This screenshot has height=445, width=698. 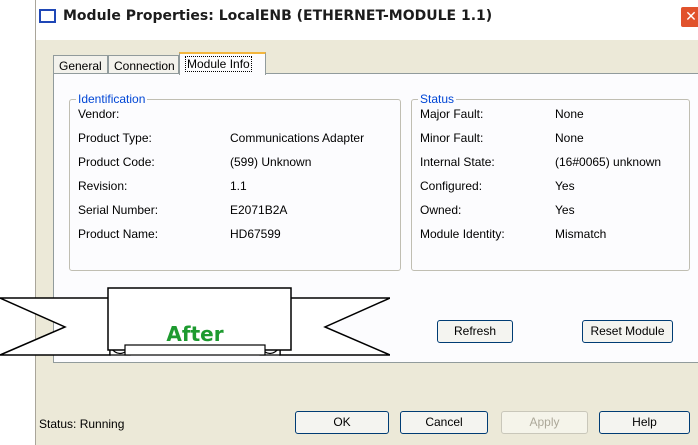 What do you see at coordinates (451, 186) in the screenshot?
I see `configured-label: Configured:` at bounding box center [451, 186].